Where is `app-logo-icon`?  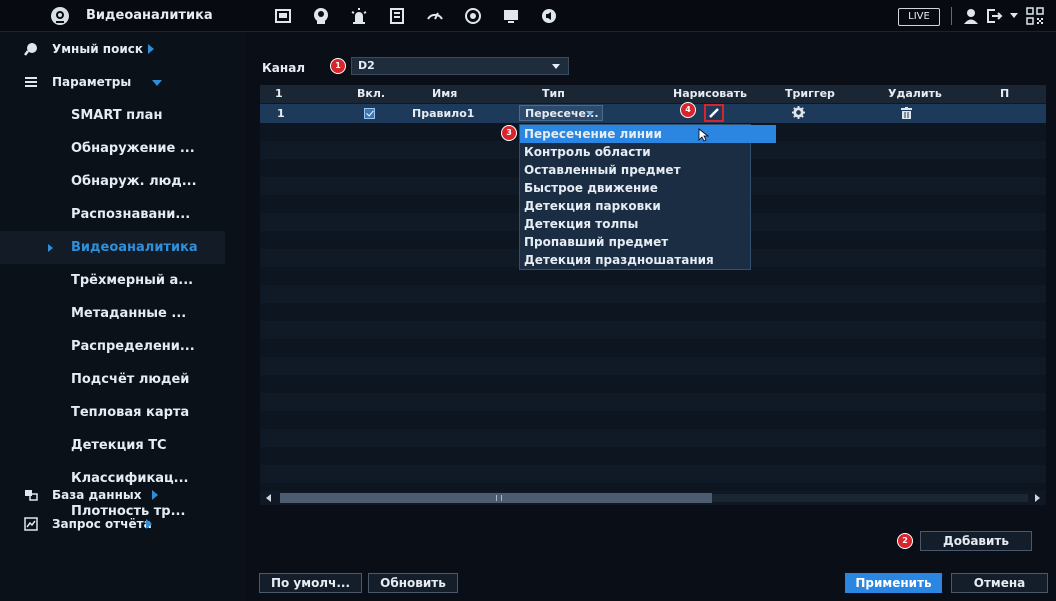
app-logo-icon is located at coordinates (60, 16).